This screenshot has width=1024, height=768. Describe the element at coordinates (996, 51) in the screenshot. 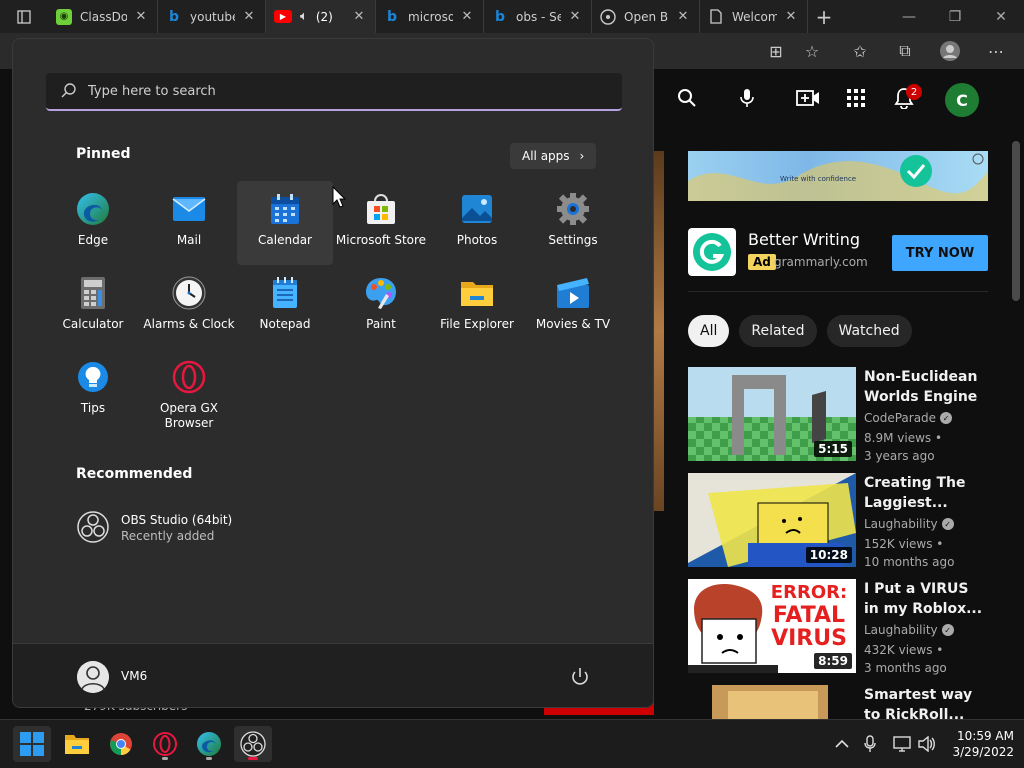

I see `more-options-icon: ⋯` at that location.